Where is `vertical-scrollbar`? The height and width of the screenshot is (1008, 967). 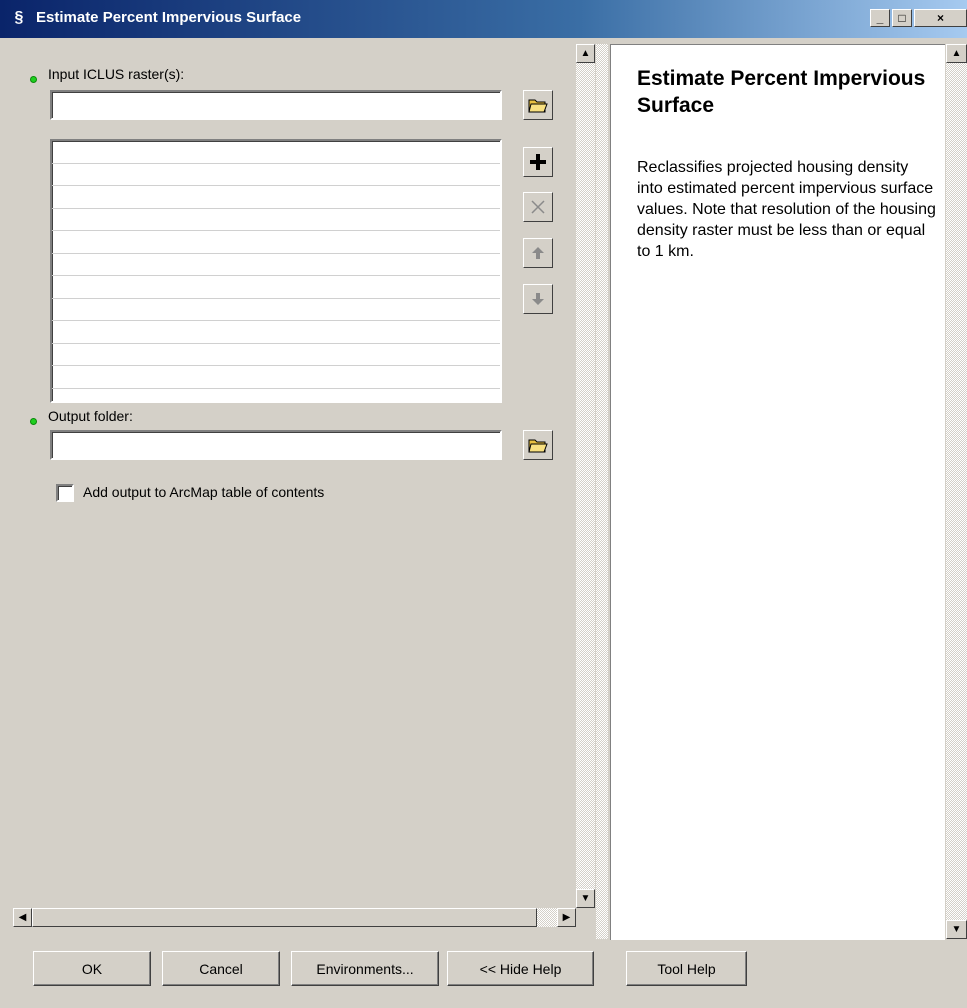
vertical-scrollbar is located at coordinates (585, 476).